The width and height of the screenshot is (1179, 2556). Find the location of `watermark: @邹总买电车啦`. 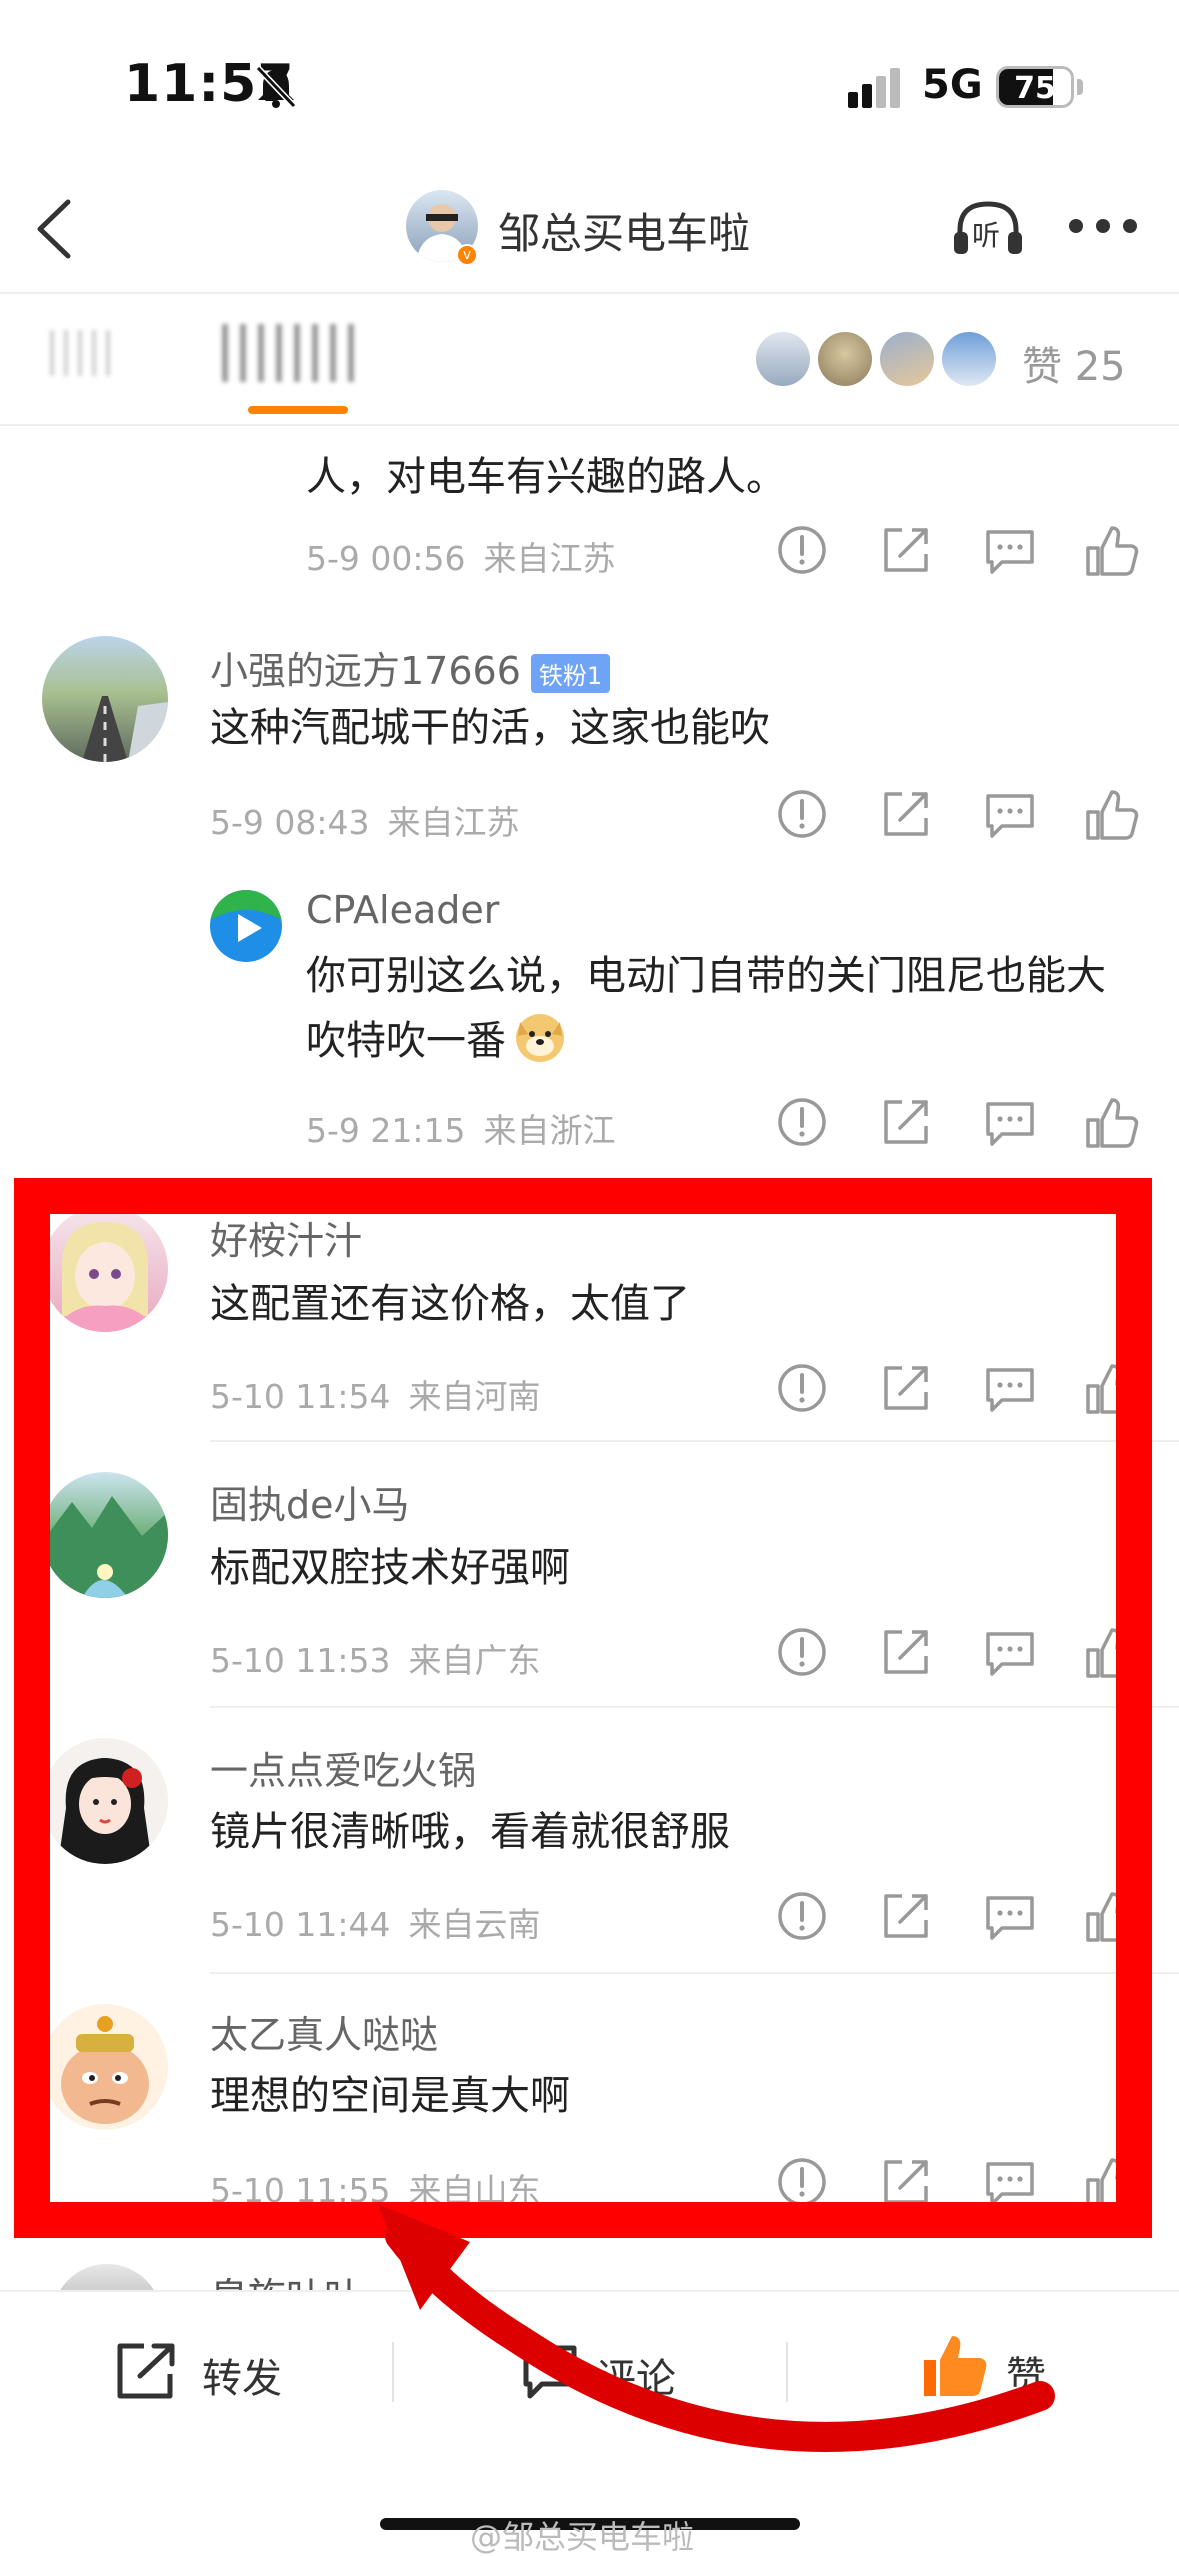

watermark: @邹总买电车啦 is located at coordinates (582, 2537).